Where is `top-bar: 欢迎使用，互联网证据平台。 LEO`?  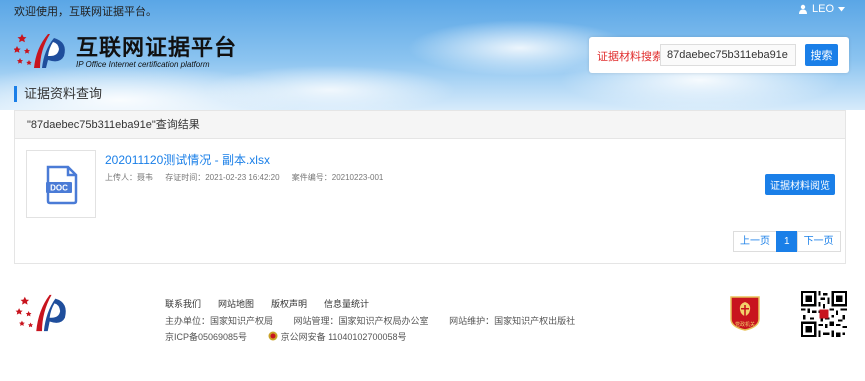 top-bar: 欢迎使用，互联网证据平台。 LEO is located at coordinates (432, 9).